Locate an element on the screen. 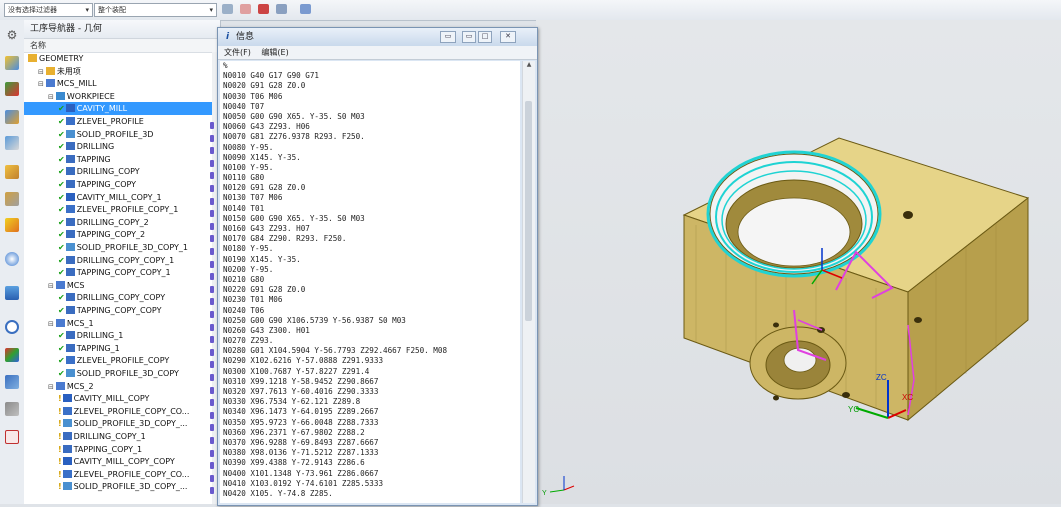 The height and width of the screenshot is (507, 1061). nc-code-line: N0360 X96.2371 Y-67.9802 Z288.2 is located at coordinates (294, 432).